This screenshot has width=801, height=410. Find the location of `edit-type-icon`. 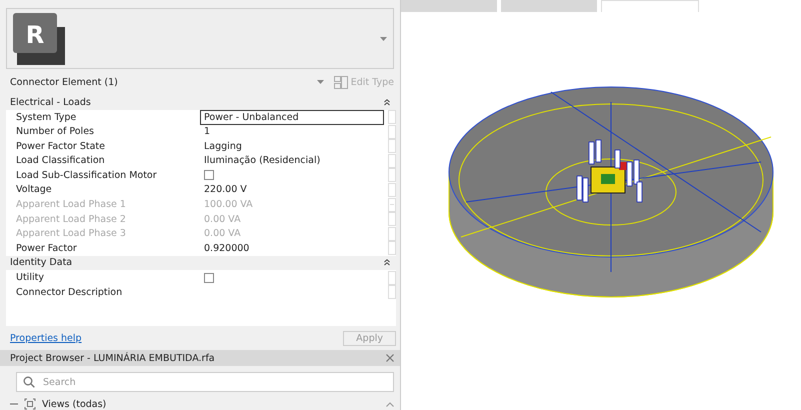

edit-type-icon is located at coordinates (341, 82).